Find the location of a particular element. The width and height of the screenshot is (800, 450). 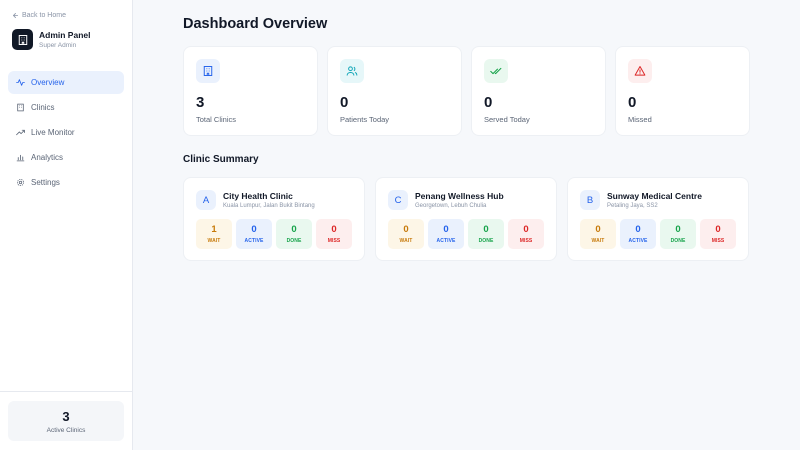

sidebar-item-label: Live Monitor is located at coordinates (53, 132).